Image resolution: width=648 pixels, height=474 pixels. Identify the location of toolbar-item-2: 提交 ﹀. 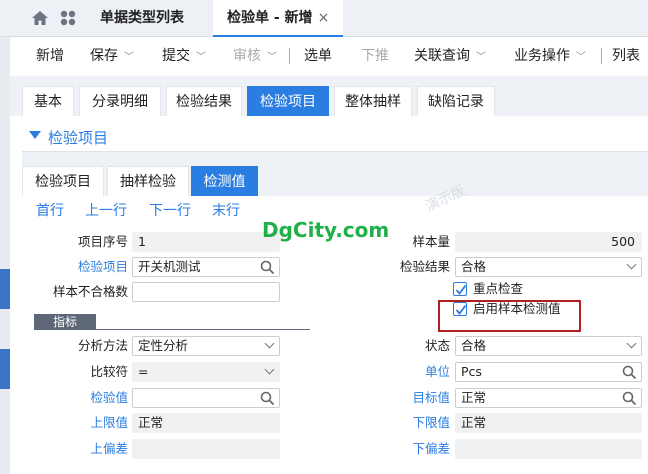
(184, 56).